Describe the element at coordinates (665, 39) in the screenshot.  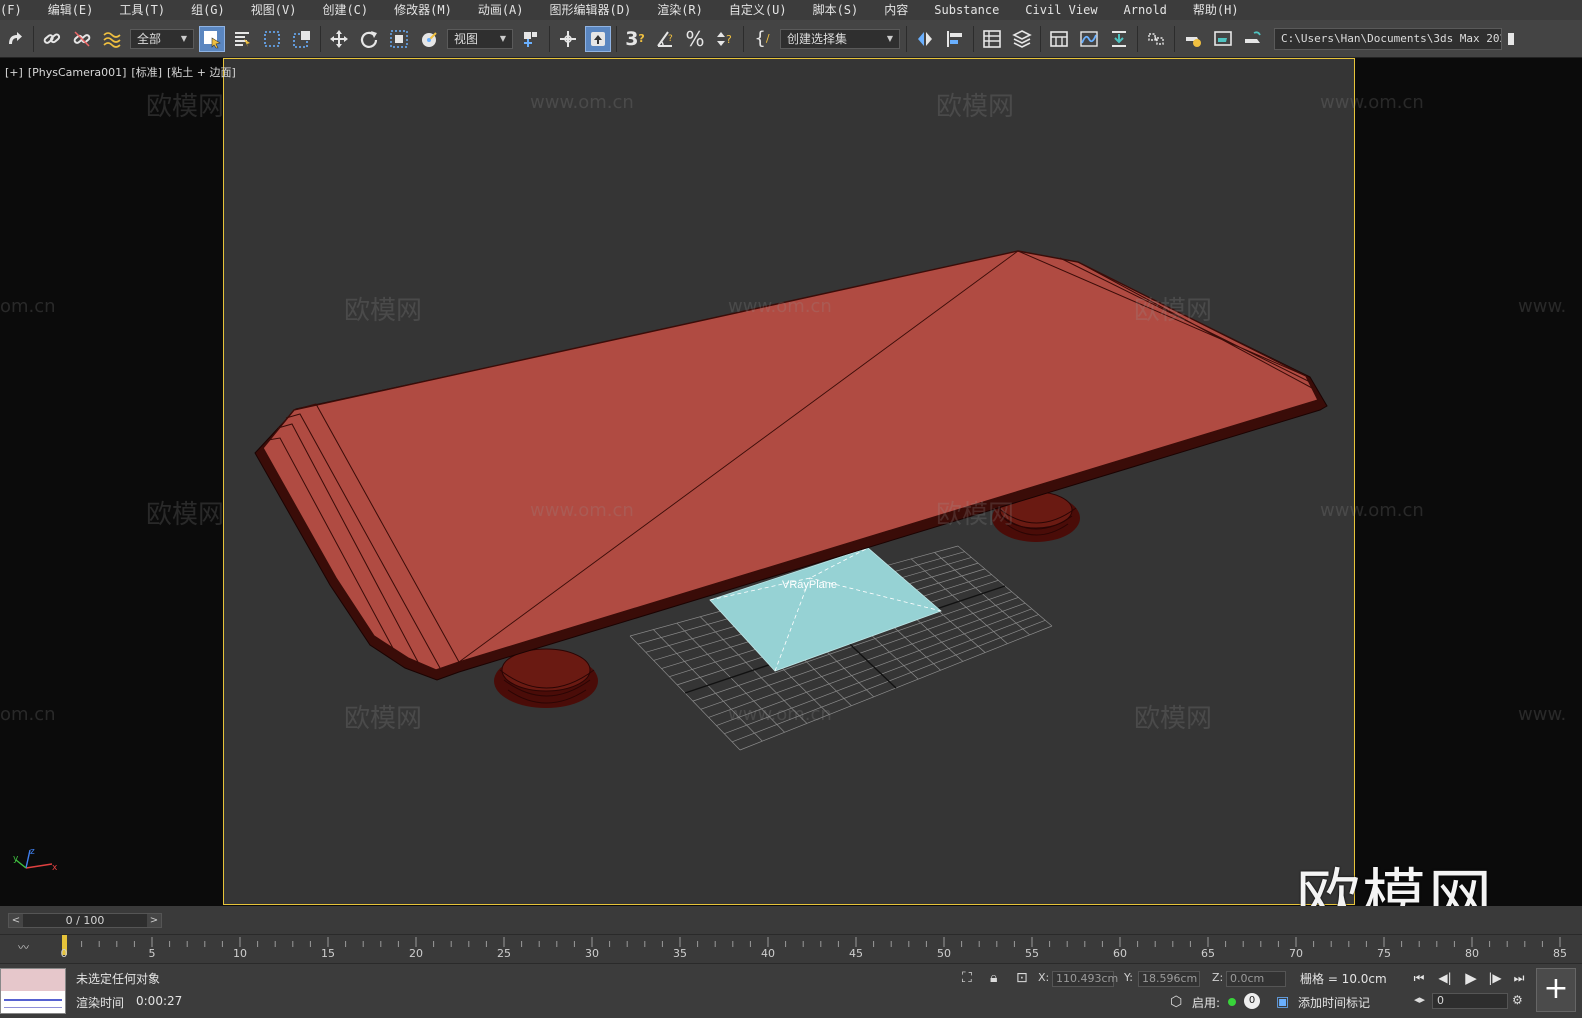
I see `angle-snap-icon: ?` at that location.